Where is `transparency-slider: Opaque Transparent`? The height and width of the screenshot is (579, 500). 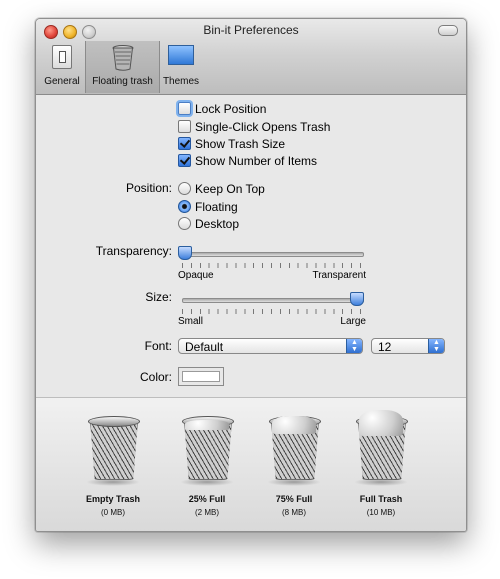
transparency-slider: Opaque Transparent is located at coordinates (272, 265).